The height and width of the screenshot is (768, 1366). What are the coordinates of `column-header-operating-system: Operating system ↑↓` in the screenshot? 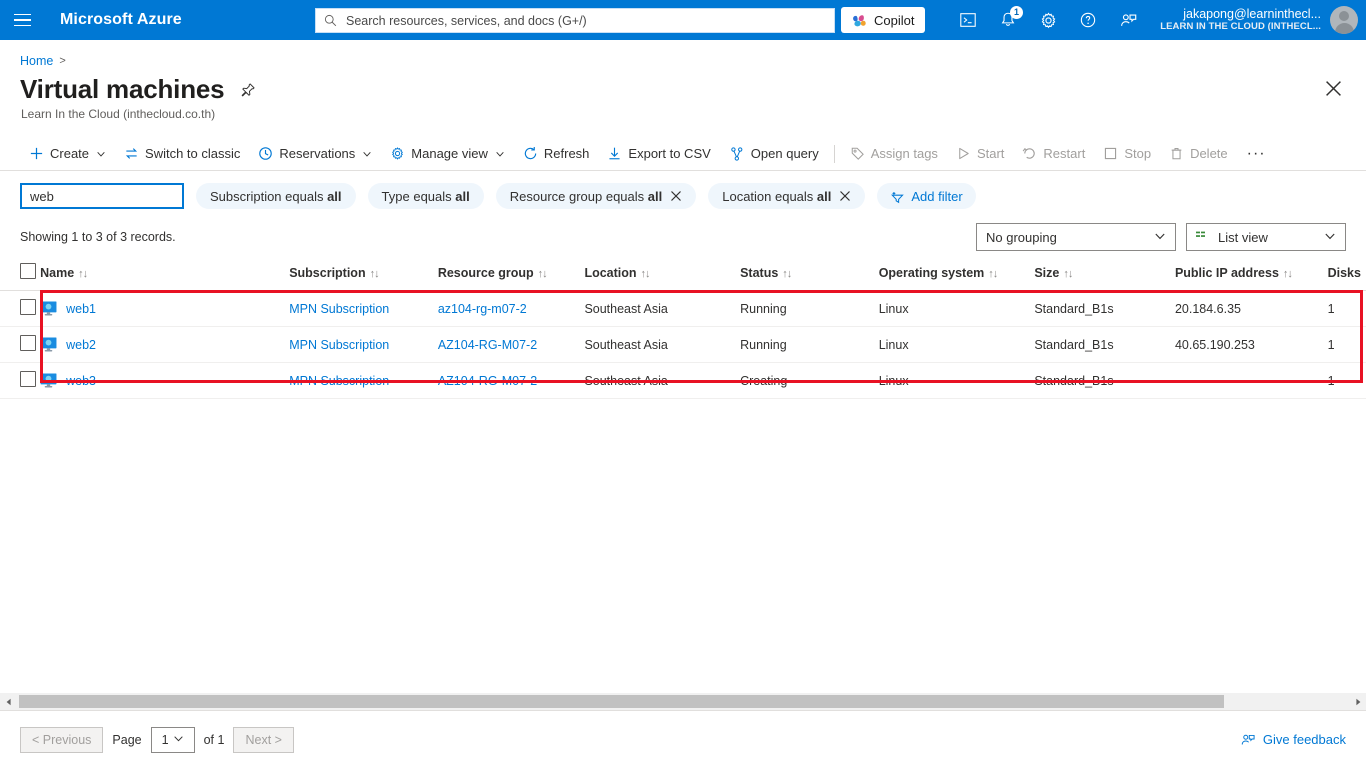 It's located at (948, 275).